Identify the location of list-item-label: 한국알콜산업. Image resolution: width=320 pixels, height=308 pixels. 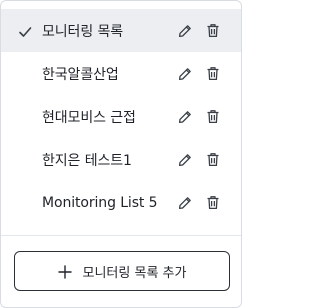
(80, 74).